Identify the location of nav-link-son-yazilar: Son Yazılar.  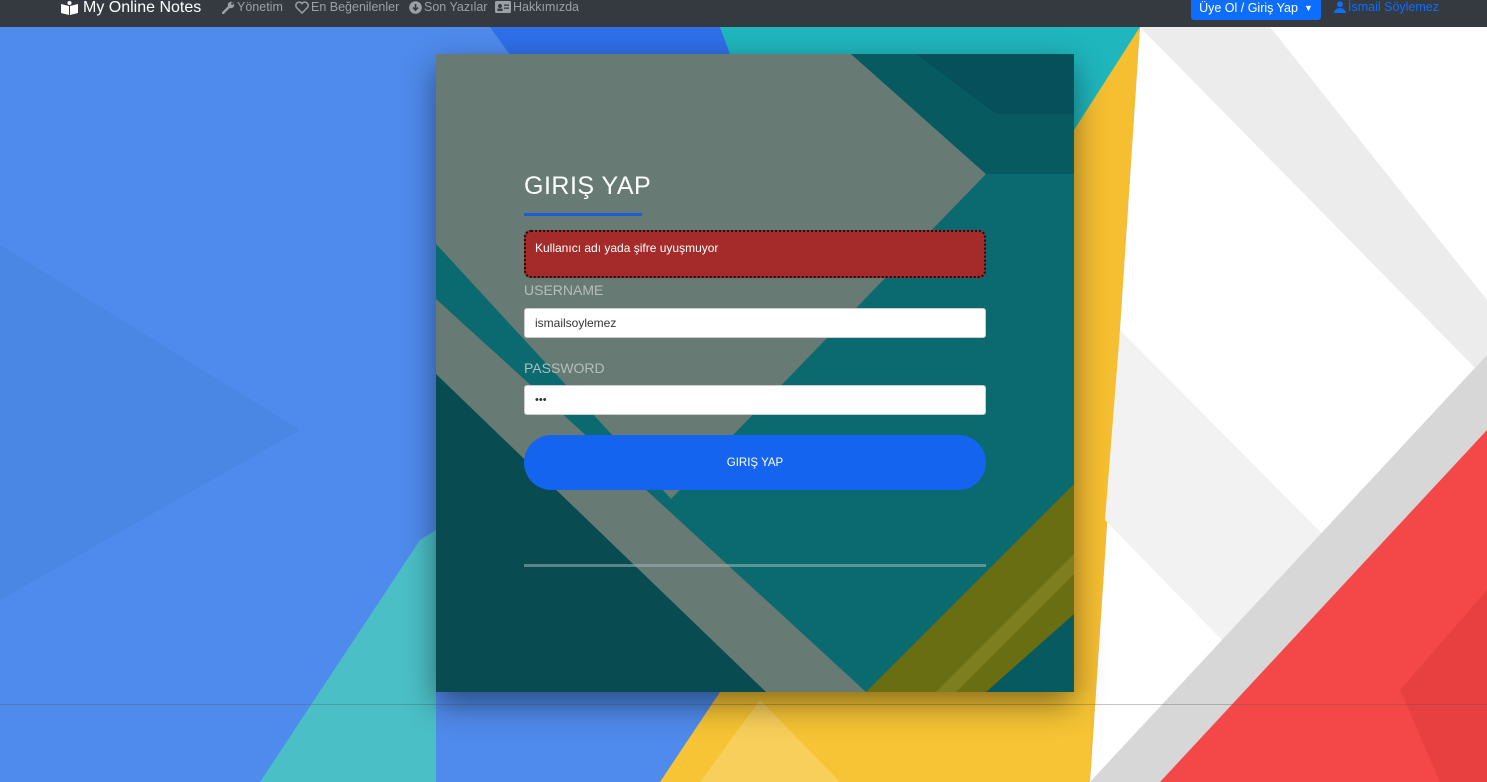
(448, 8).